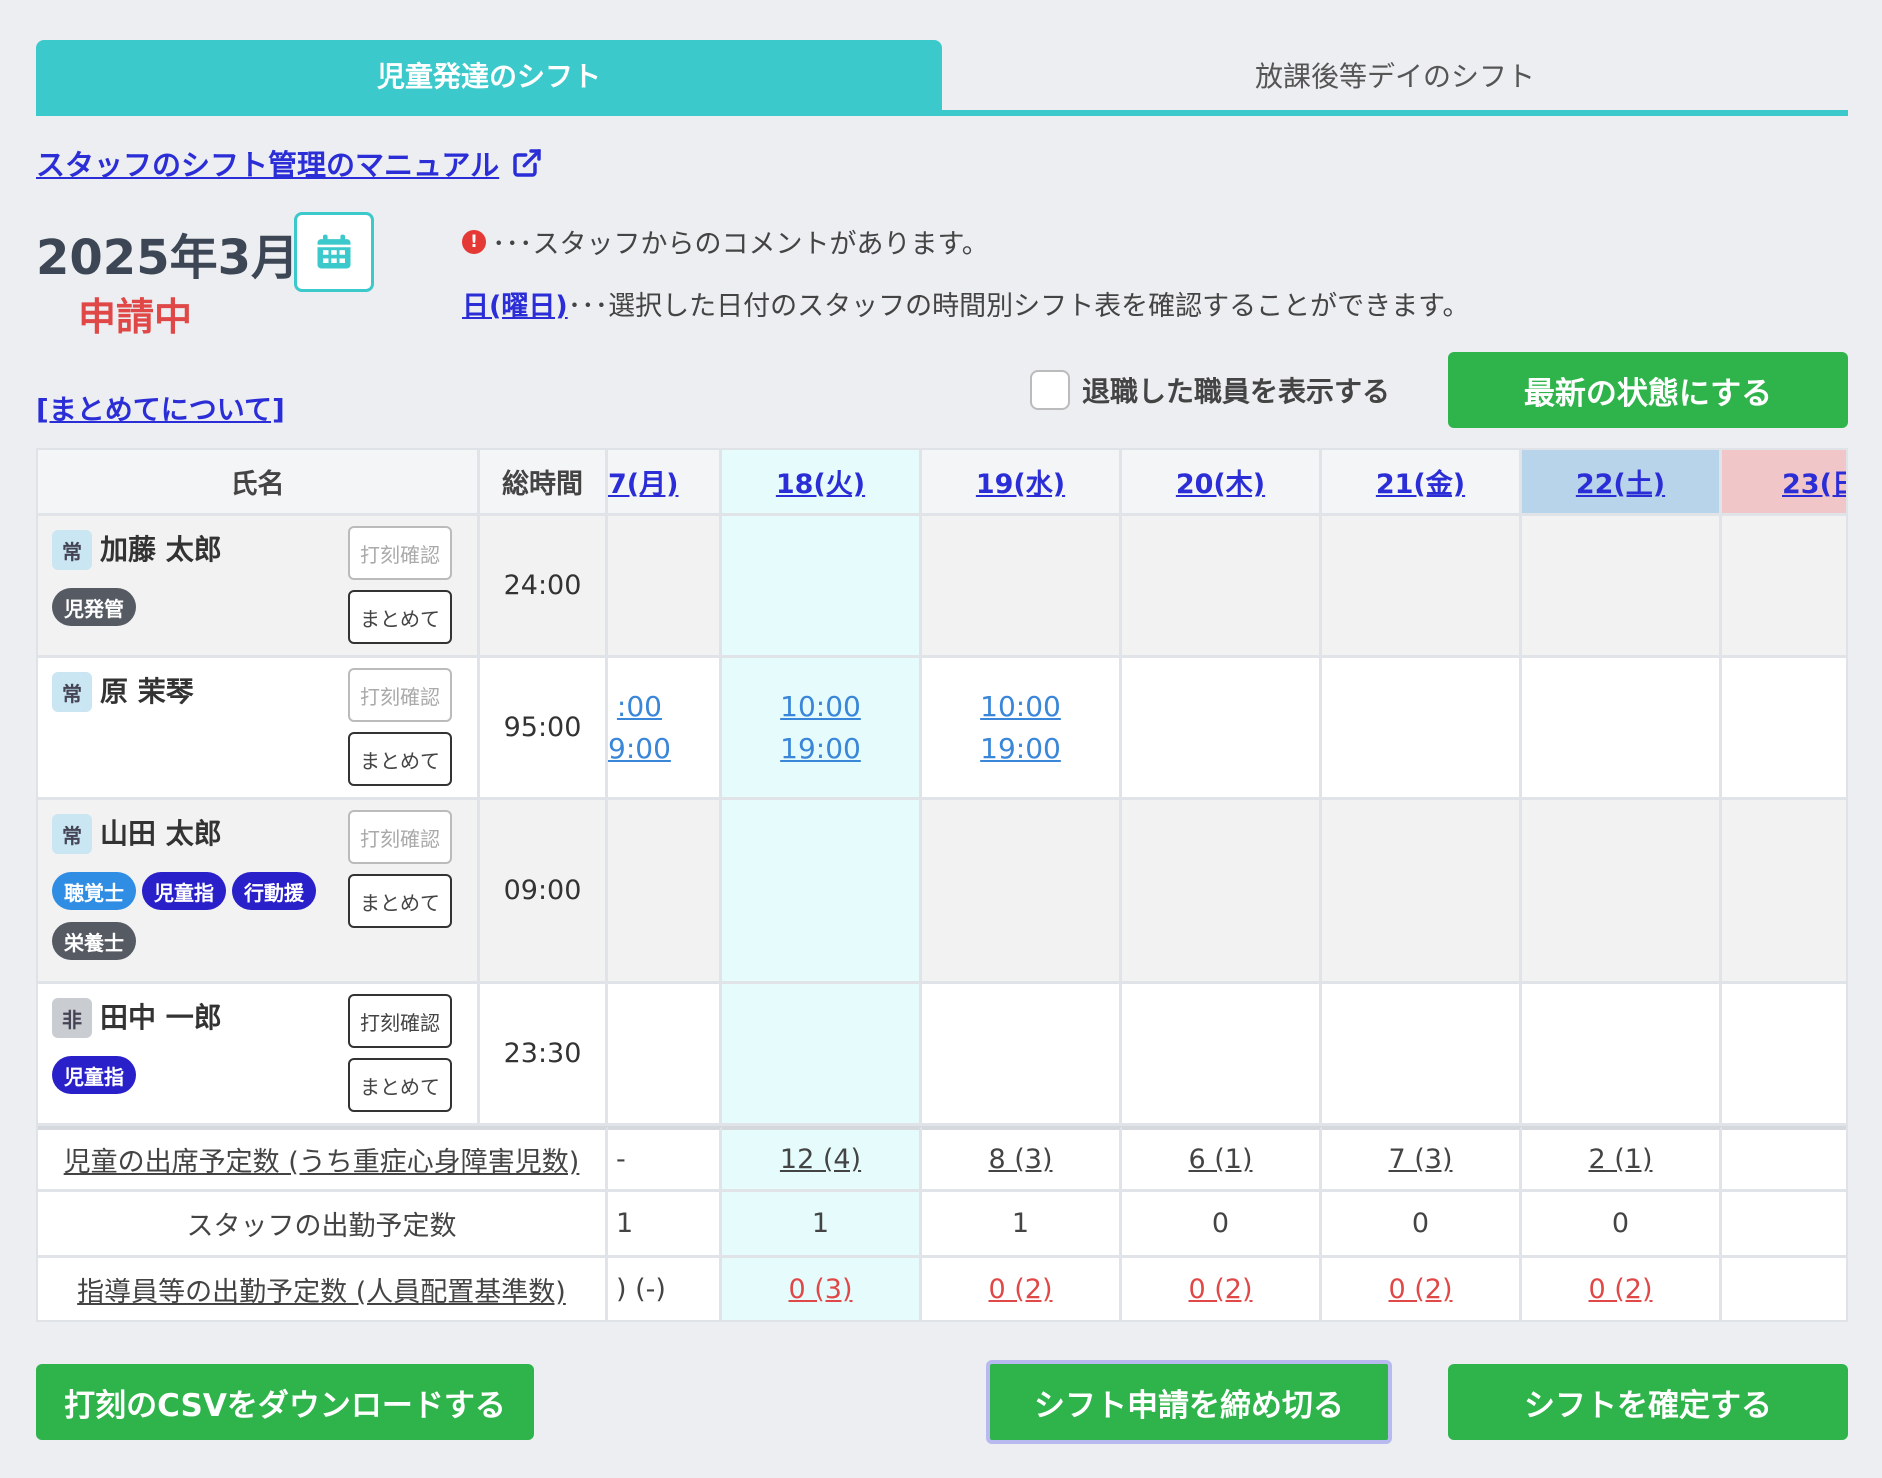 This screenshot has width=1882, height=1478. I want to click on staff-name-cell: 常山田 太郎 打刻確認 まとめて 聴覚士 児童指 行動援 栄養士, so click(259, 892).